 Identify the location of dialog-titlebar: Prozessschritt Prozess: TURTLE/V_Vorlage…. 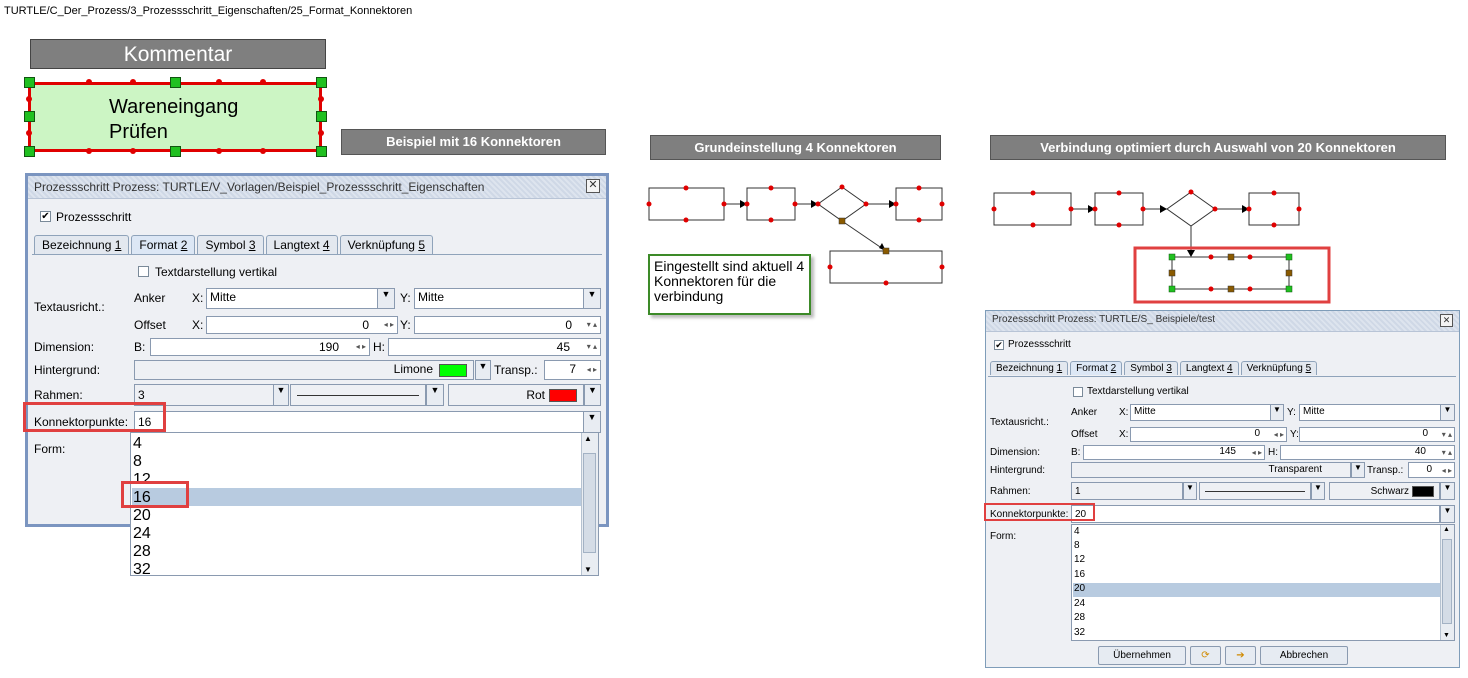
(317, 187).